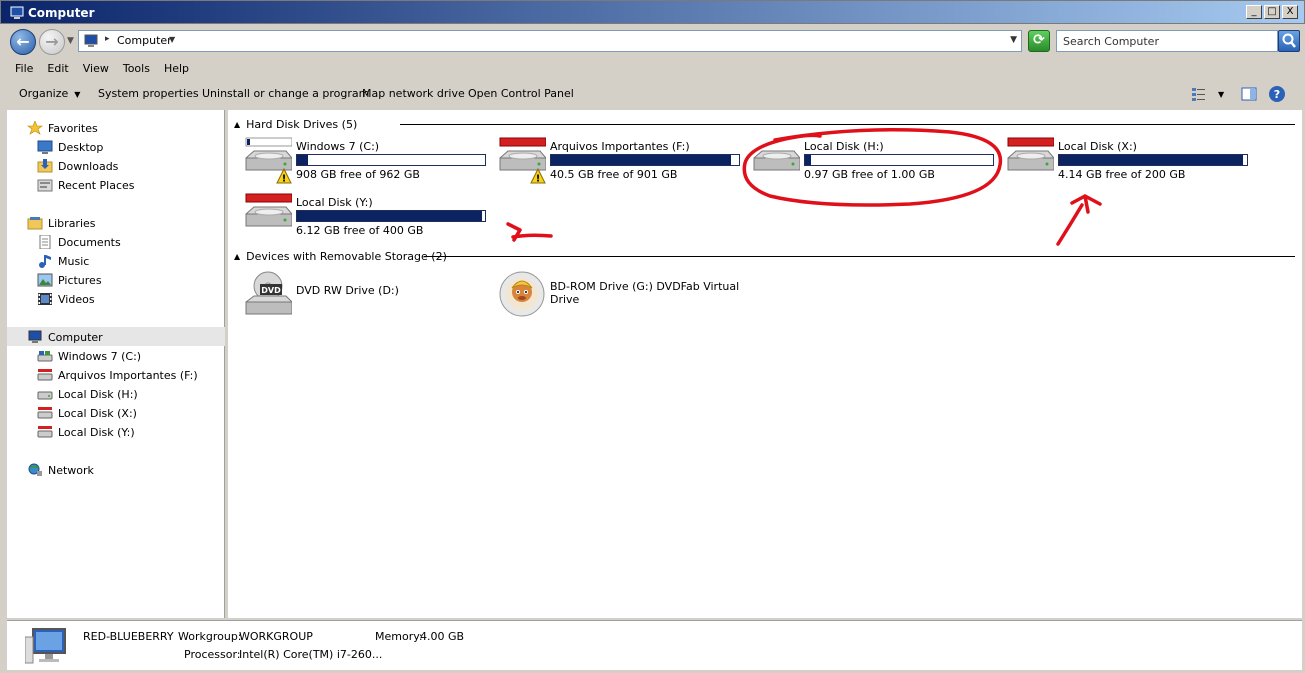 This screenshot has width=1305, height=673. I want to click on drive-name: Local Disk (X:), so click(1097, 146).